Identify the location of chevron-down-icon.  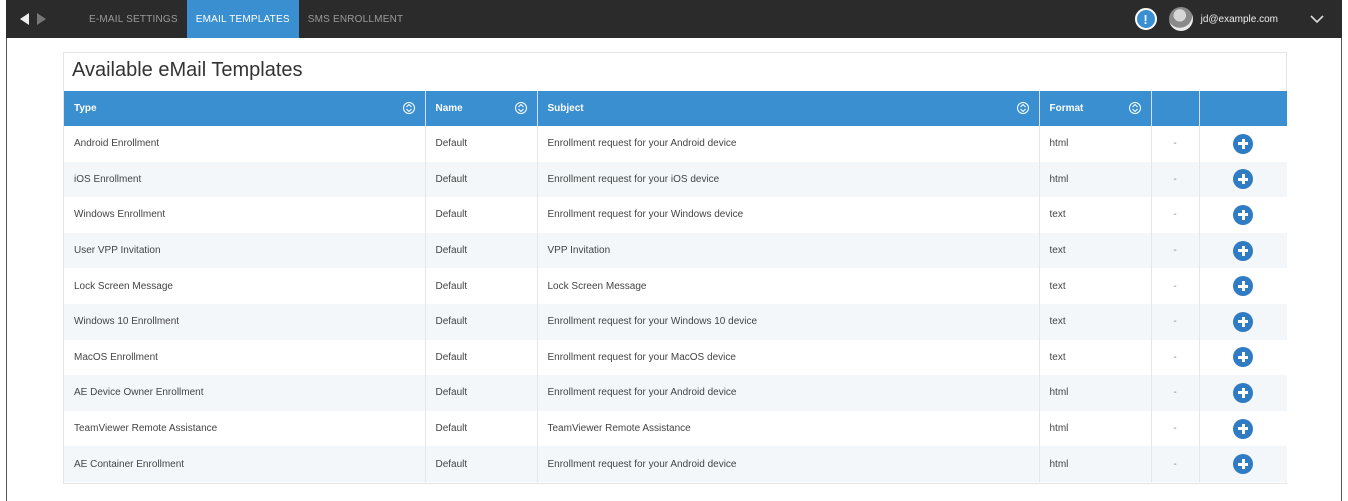
(1317, 19).